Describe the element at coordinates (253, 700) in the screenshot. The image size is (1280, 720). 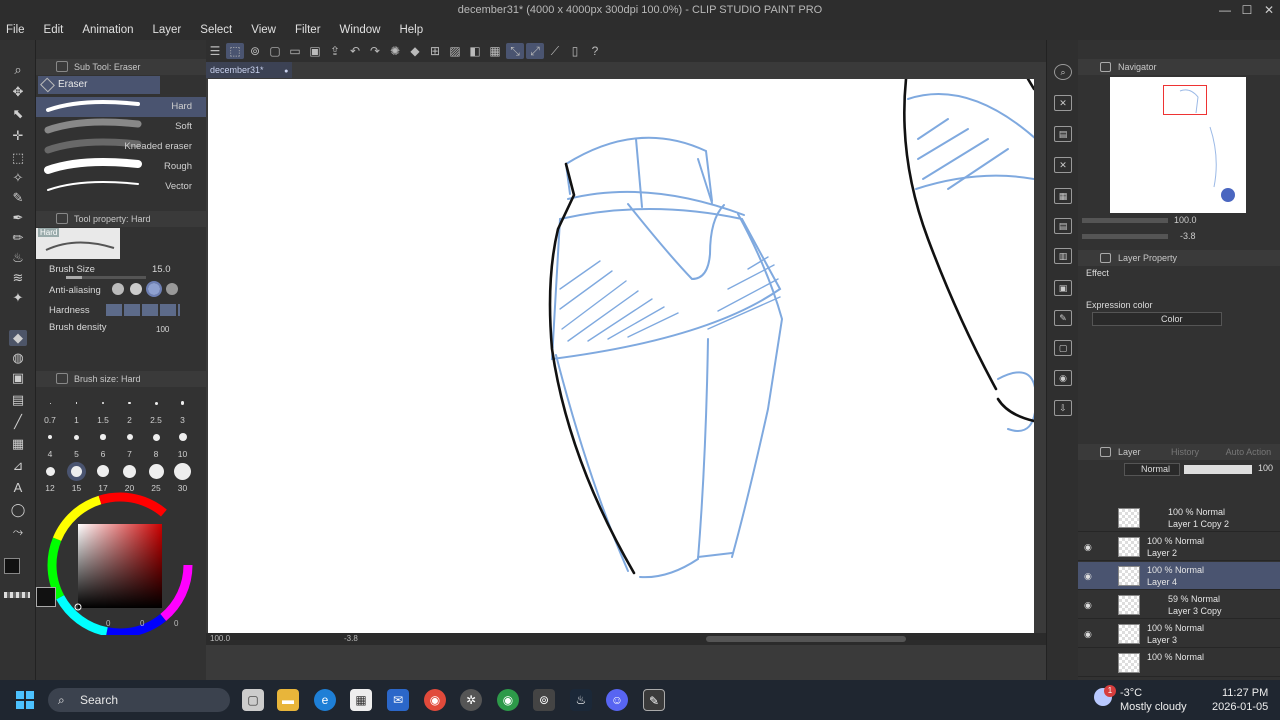
I see `task-view-icon: ▢` at that location.